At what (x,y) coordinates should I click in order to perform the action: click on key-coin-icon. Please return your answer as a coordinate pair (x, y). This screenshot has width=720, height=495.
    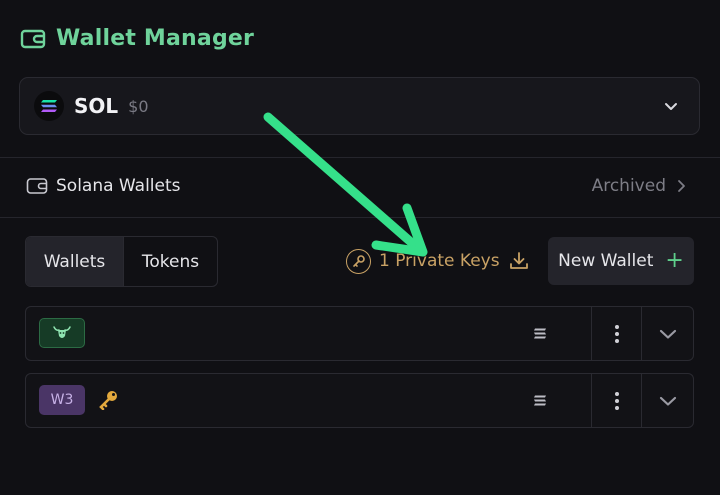
    Looking at the image, I should click on (358, 261).